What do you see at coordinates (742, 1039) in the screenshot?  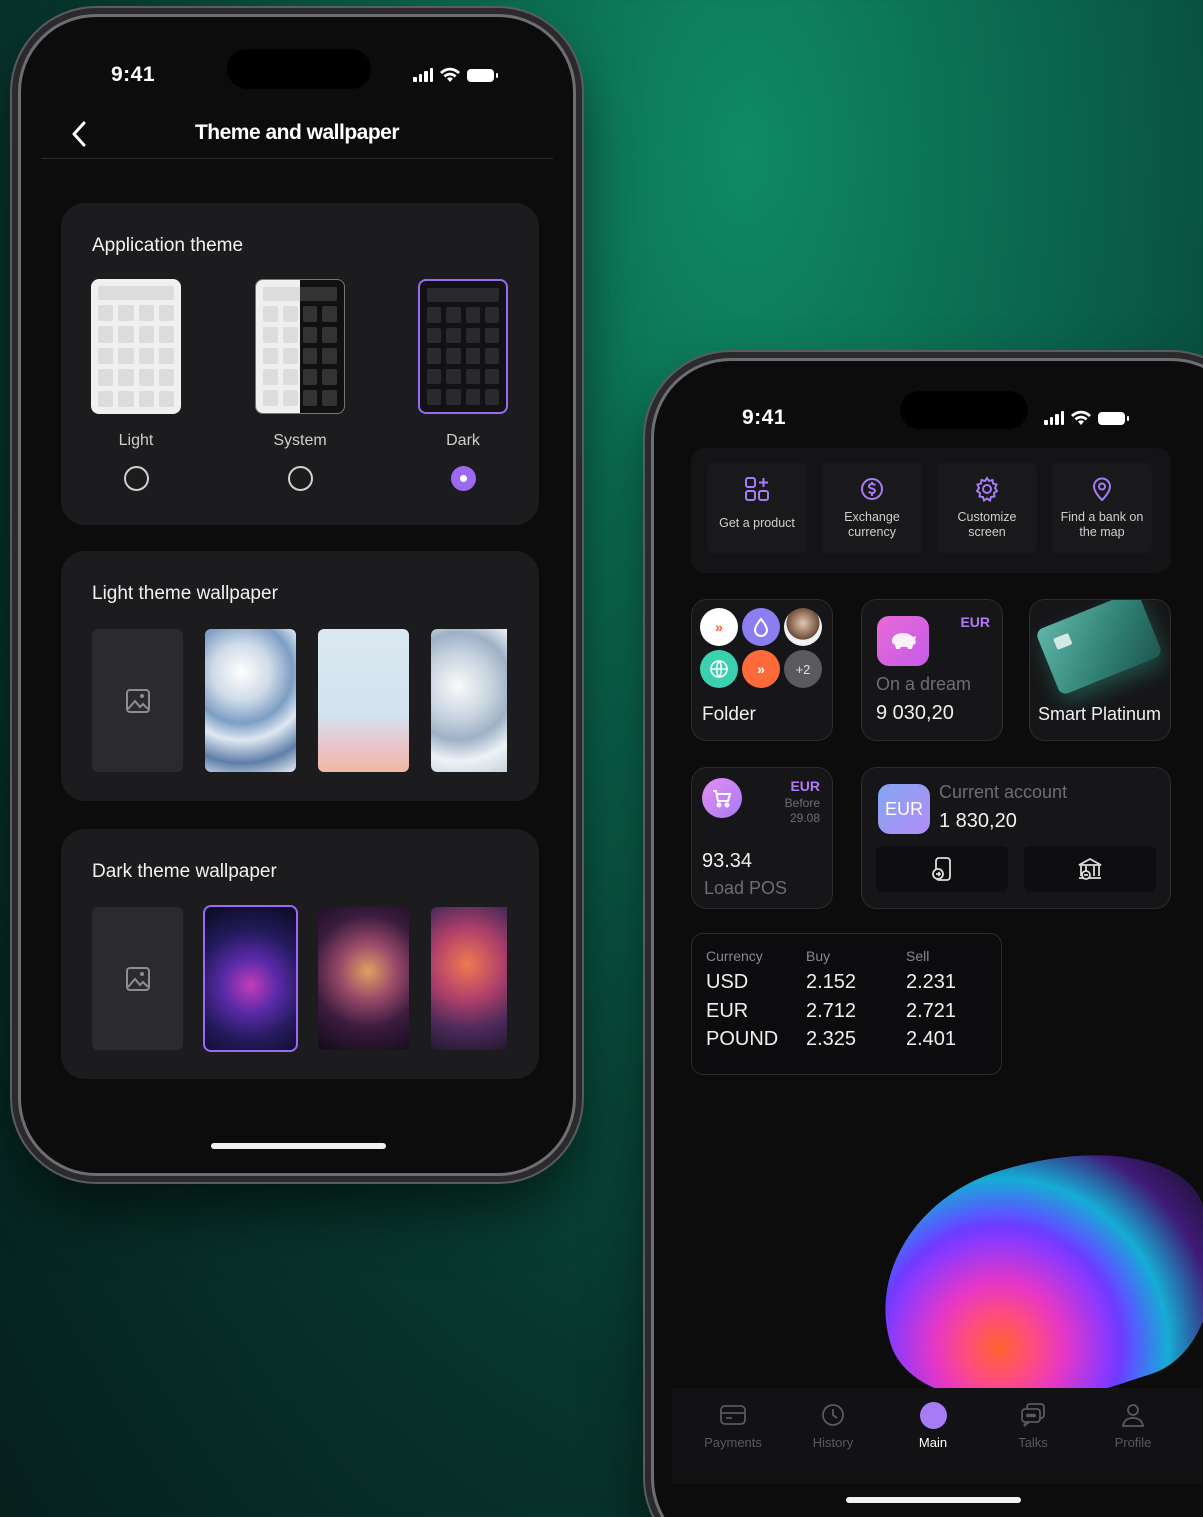 I see `currency-cell: POUND` at bounding box center [742, 1039].